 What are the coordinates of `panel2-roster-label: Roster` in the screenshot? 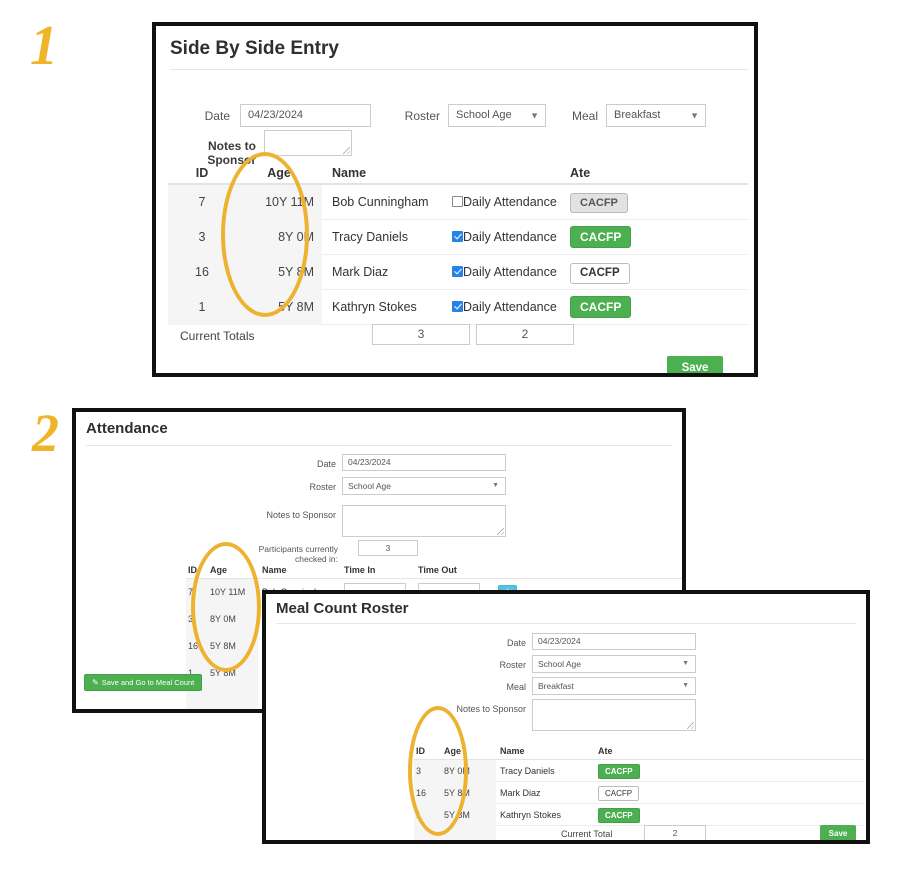 It's located at (322, 487).